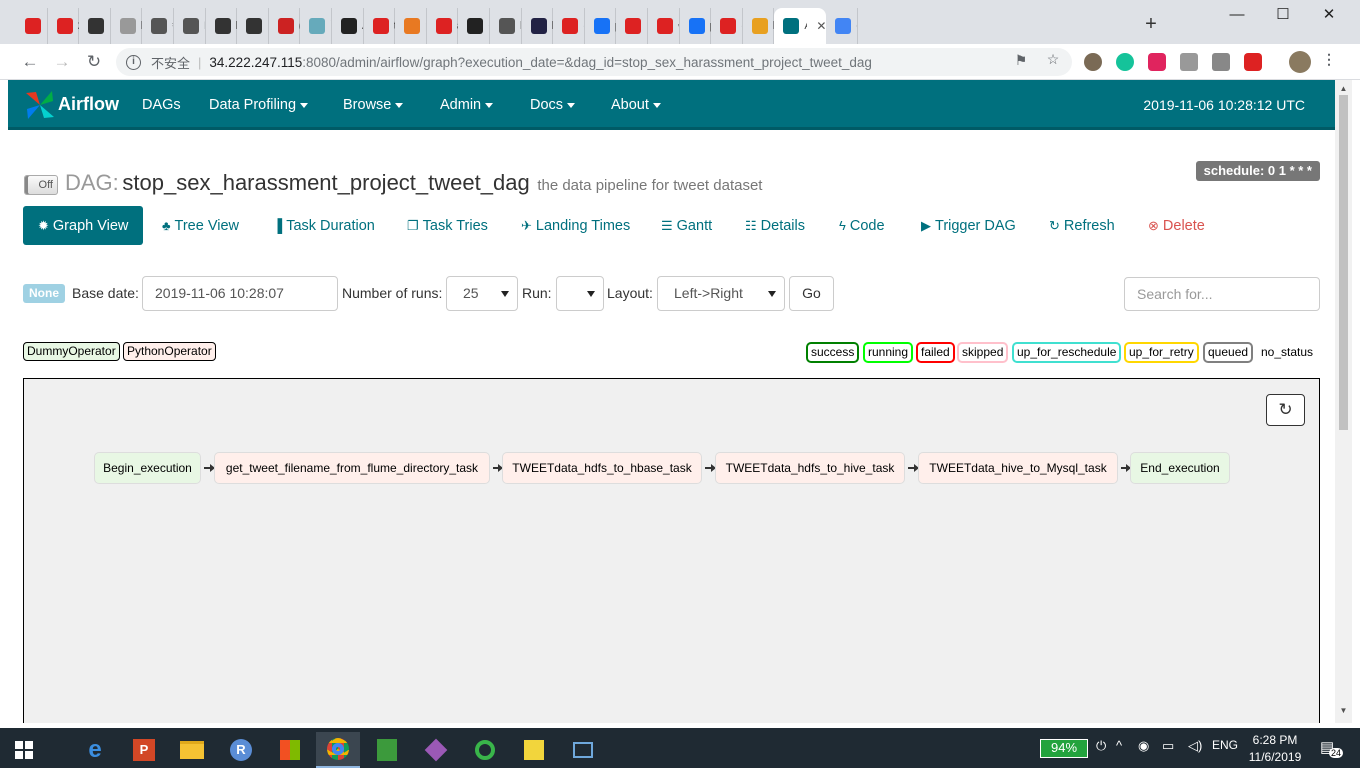  Describe the element at coordinates (1157, 62) in the screenshot. I see `extension-media-icon` at that location.